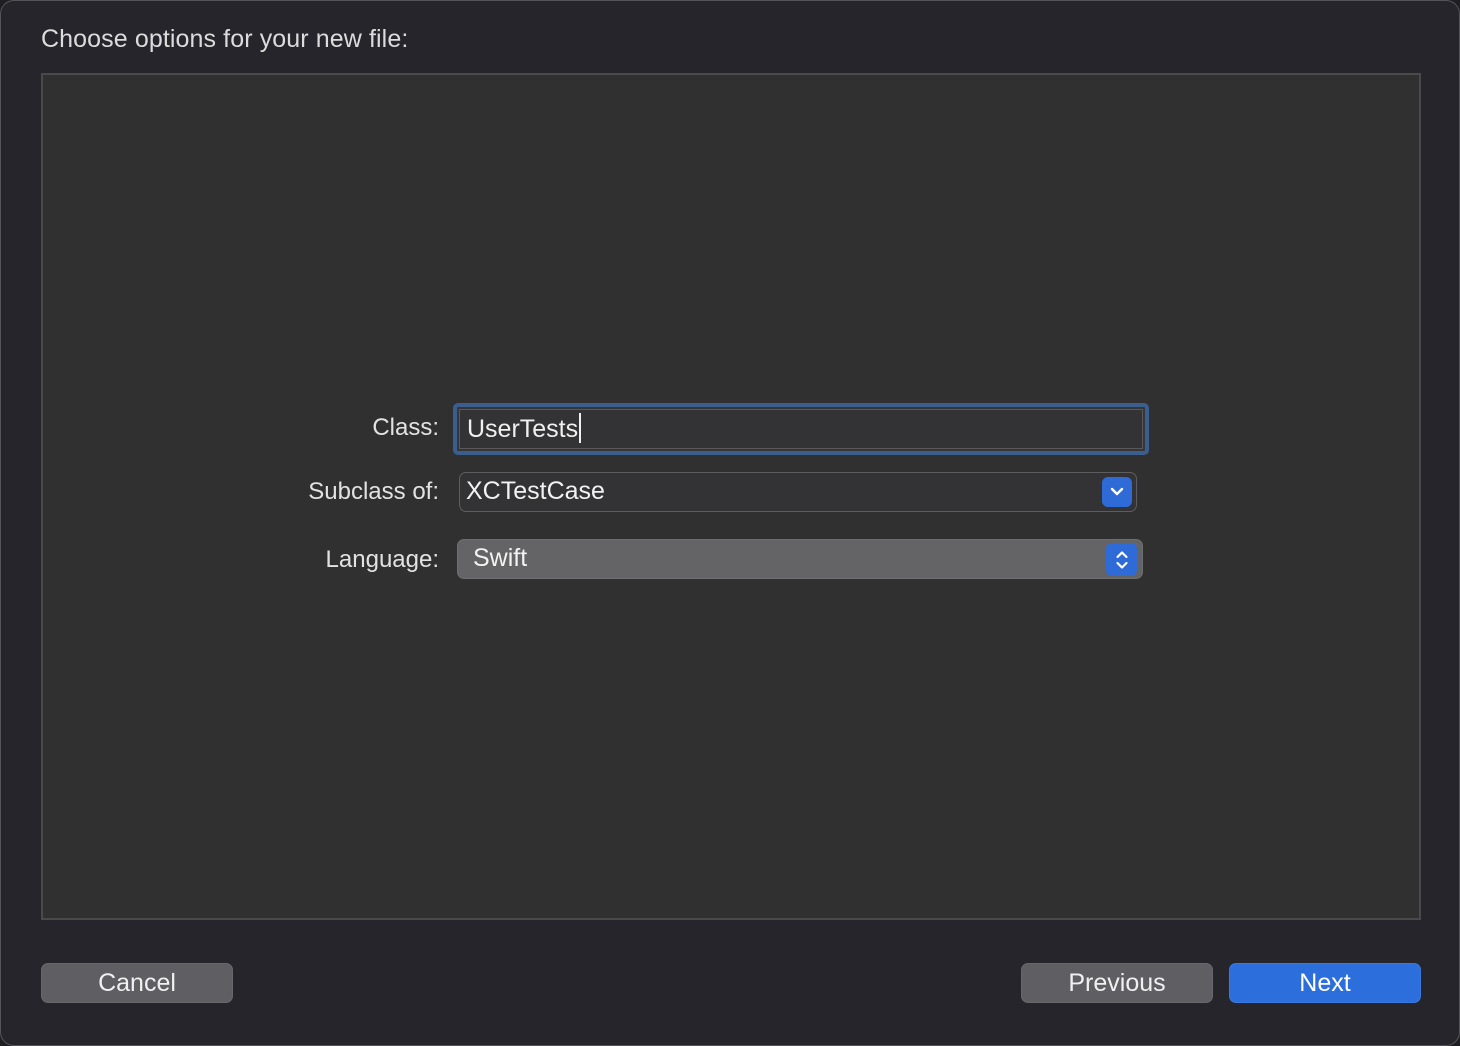 The width and height of the screenshot is (1460, 1046). Describe the element at coordinates (523, 429) in the screenshot. I see `class-name-value: UserTests` at that location.